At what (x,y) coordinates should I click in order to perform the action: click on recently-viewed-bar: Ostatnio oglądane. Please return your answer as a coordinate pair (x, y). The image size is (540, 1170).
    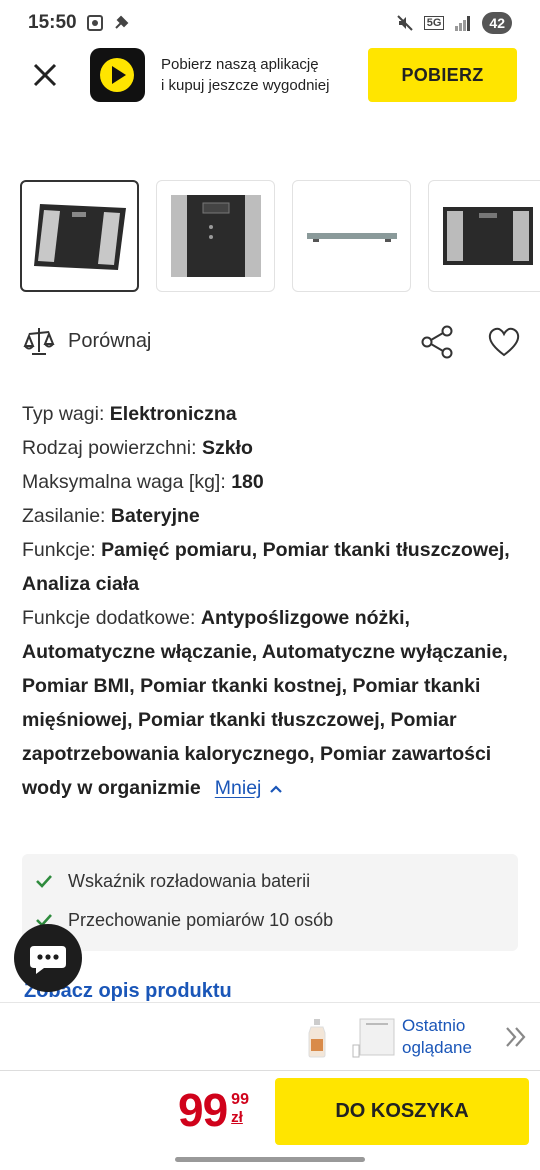
    Looking at the image, I should click on (270, 1036).